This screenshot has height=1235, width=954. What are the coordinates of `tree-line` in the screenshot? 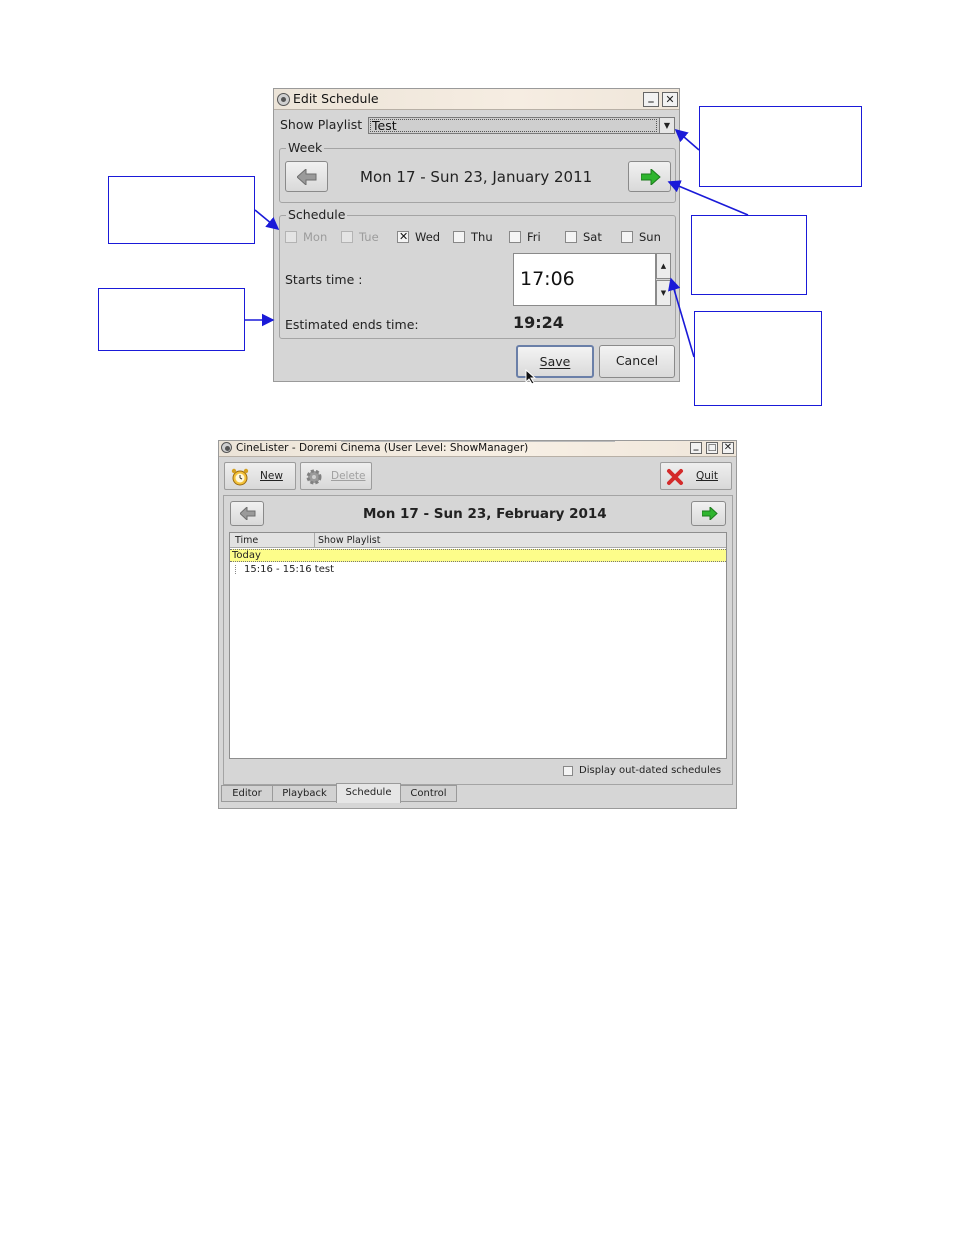 It's located at (235, 569).